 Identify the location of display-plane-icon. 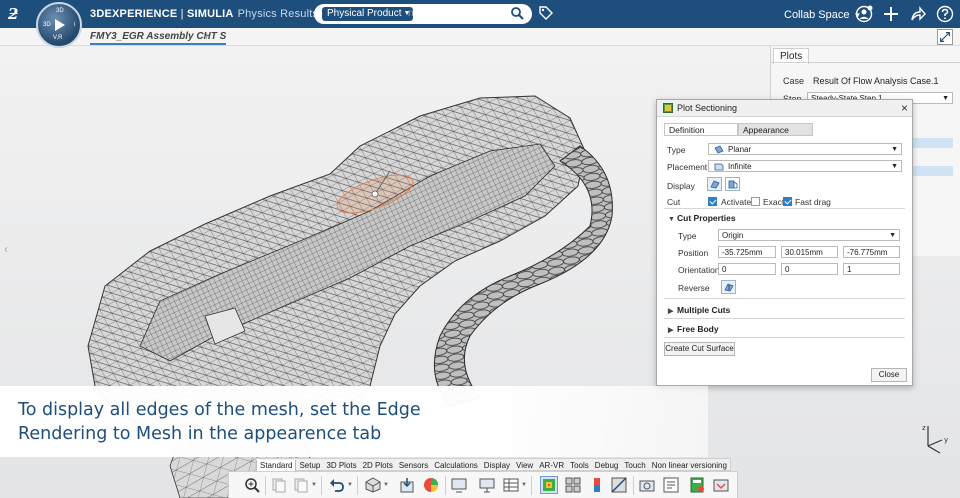
(715, 184).